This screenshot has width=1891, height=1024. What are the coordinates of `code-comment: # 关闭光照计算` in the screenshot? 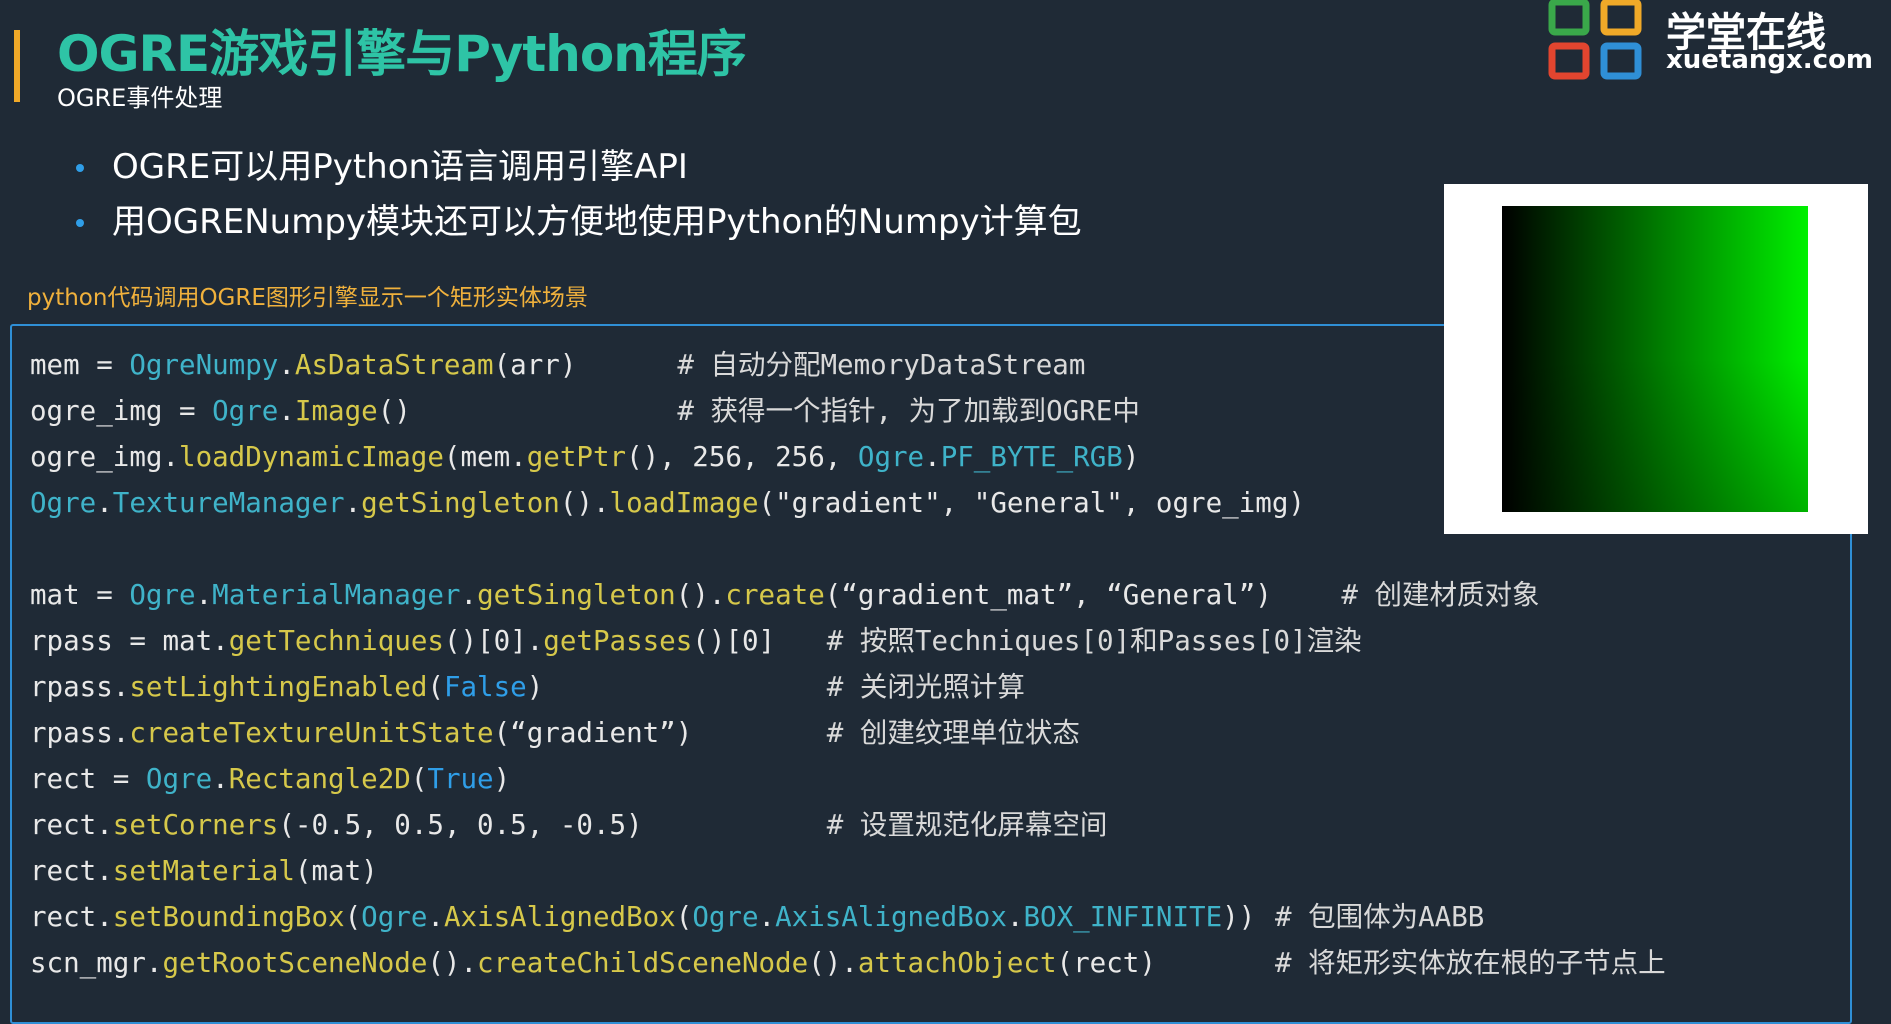 It's located at (925, 687).